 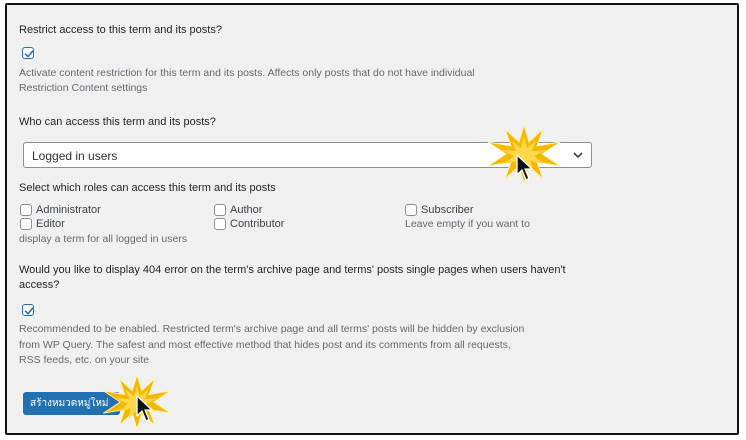 What do you see at coordinates (26, 210) in the screenshot?
I see `role-checkbox-administrator` at bounding box center [26, 210].